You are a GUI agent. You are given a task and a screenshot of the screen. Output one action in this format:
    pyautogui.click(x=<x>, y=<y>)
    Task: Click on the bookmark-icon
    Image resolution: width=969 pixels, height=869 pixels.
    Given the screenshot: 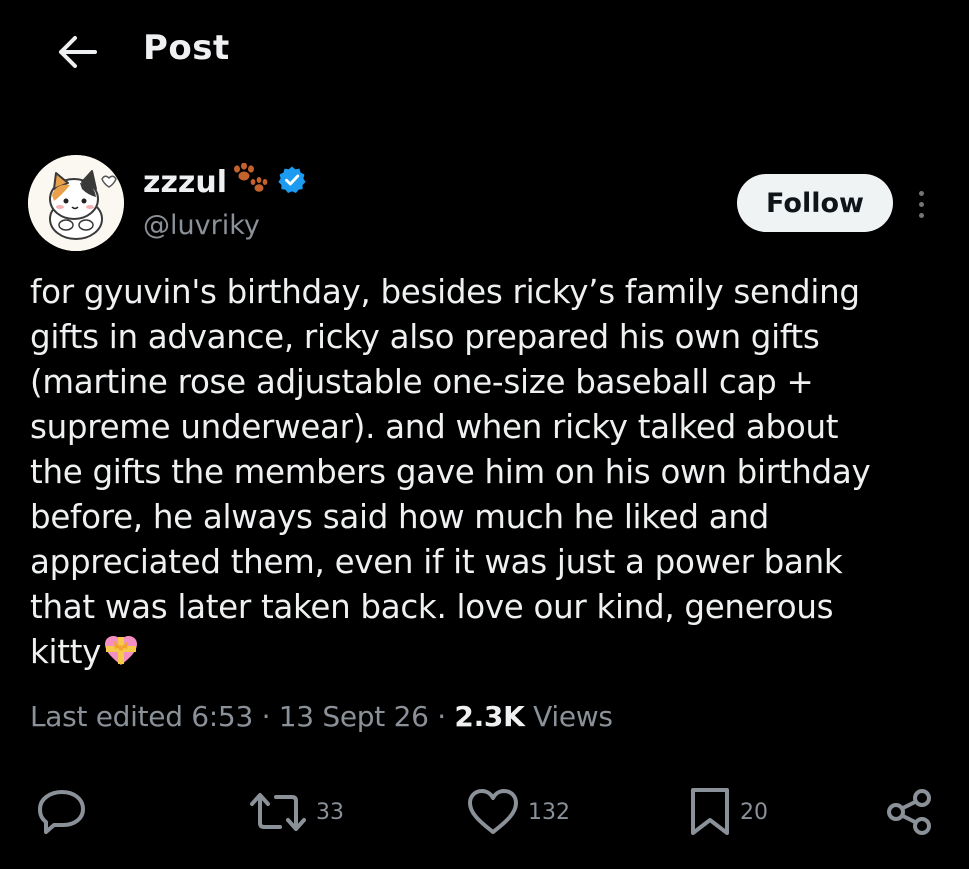 What is the action you would take?
    pyautogui.click(x=710, y=811)
    